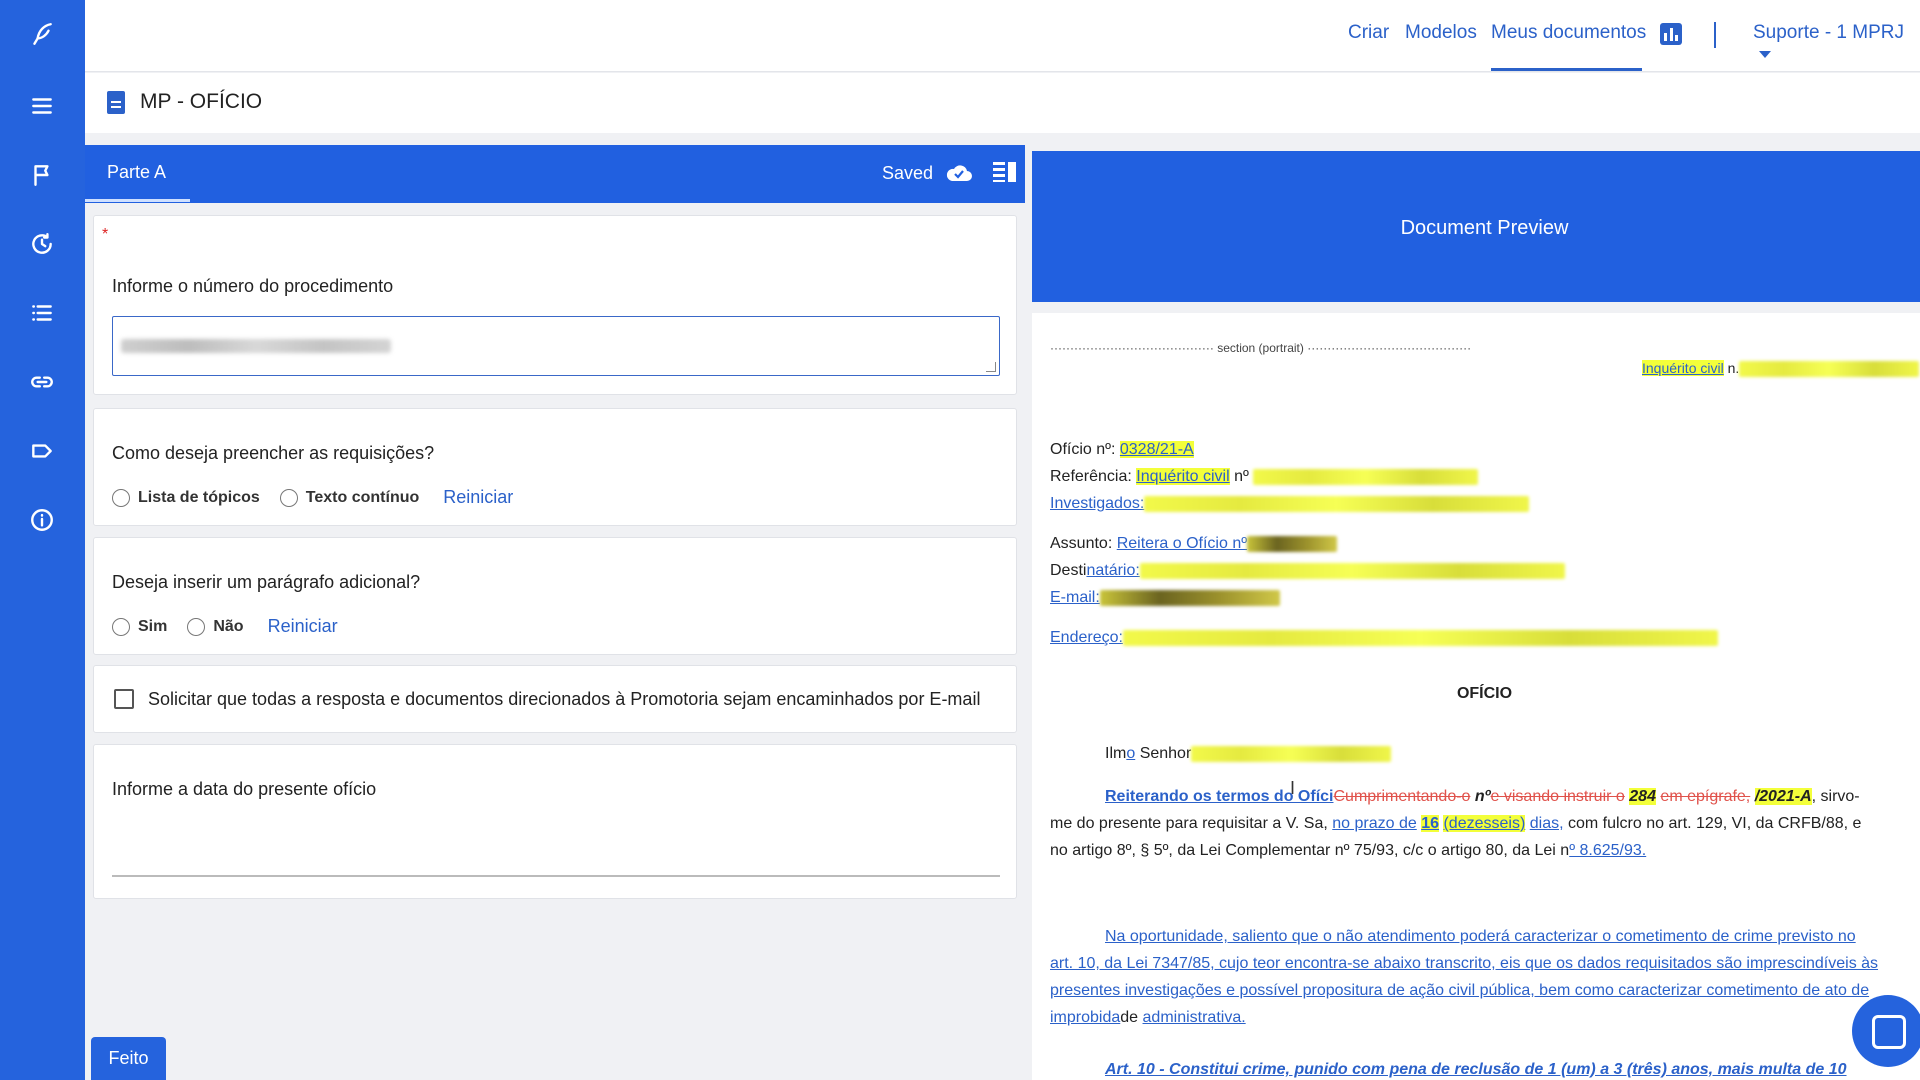  What do you see at coordinates (349, 497) in the screenshot?
I see `option-texto-continuo: Texto contínuo` at bounding box center [349, 497].